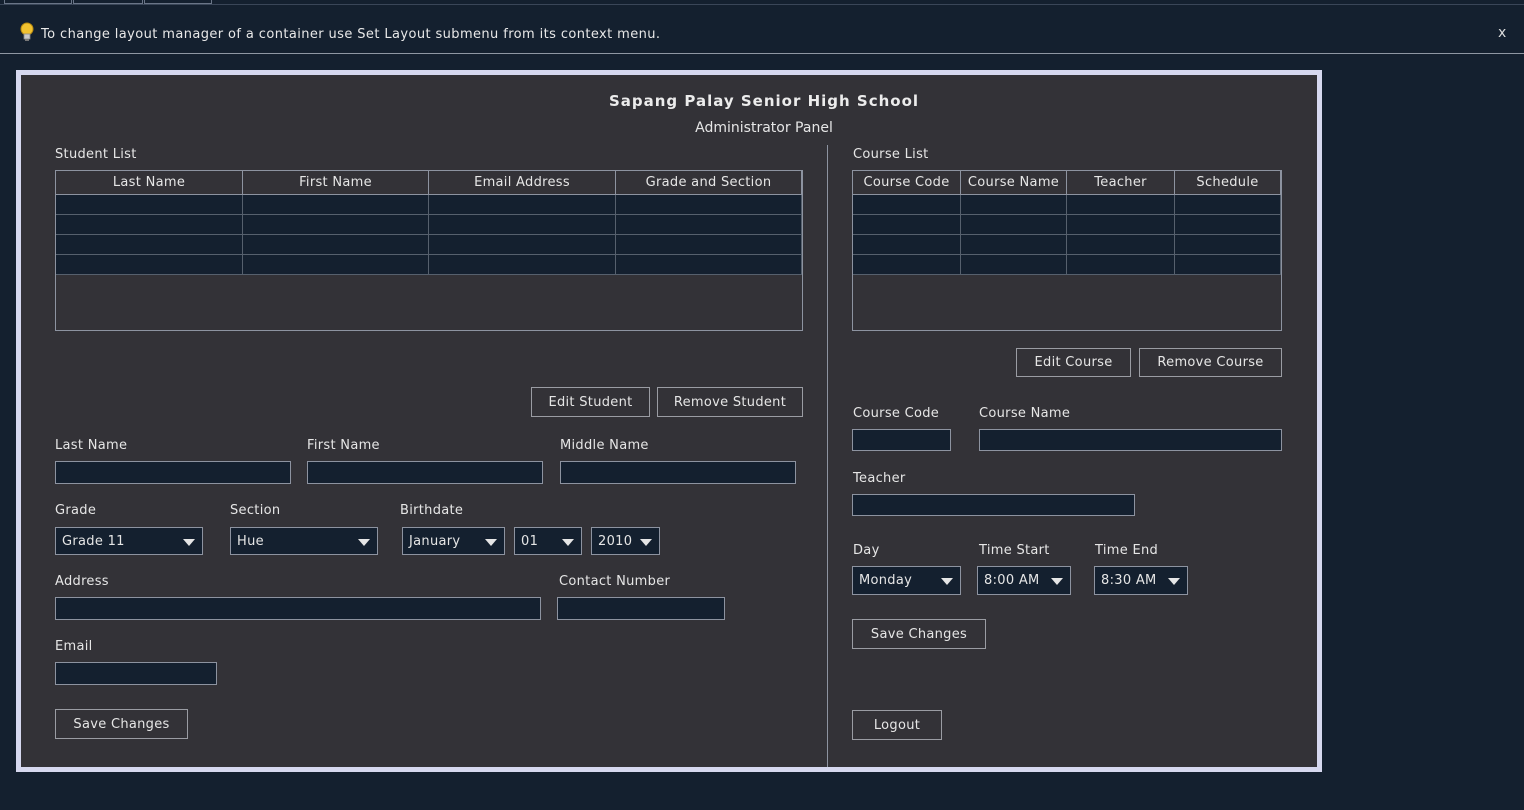  I want to click on save-course-button: Save Changes, so click(919, 634).